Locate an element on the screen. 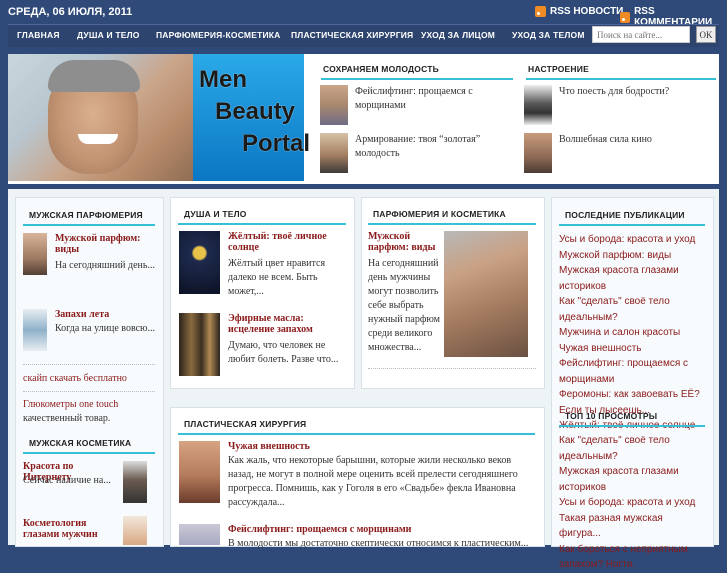 The height and width of the screenshot is (573, 727). header-post-food: Что поесть для бодрости? is located at coordinates (634, 92).